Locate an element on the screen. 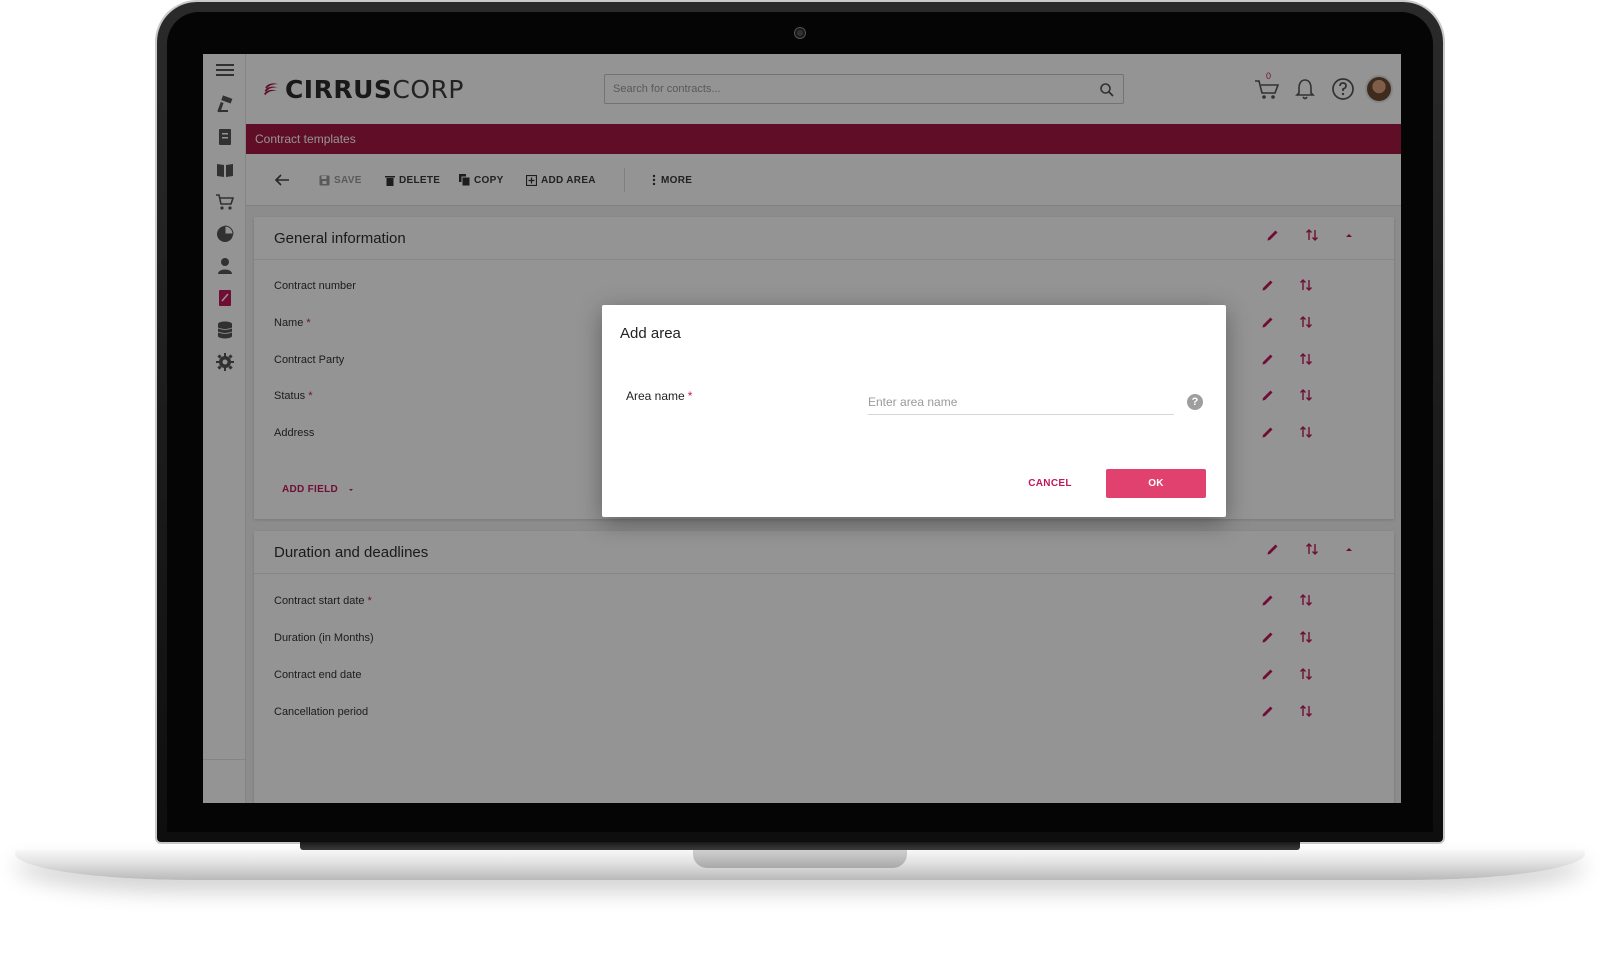 The width and height of the screenshot is (1600, 957). ok-button: OK is located at coordinates (1156, 483).